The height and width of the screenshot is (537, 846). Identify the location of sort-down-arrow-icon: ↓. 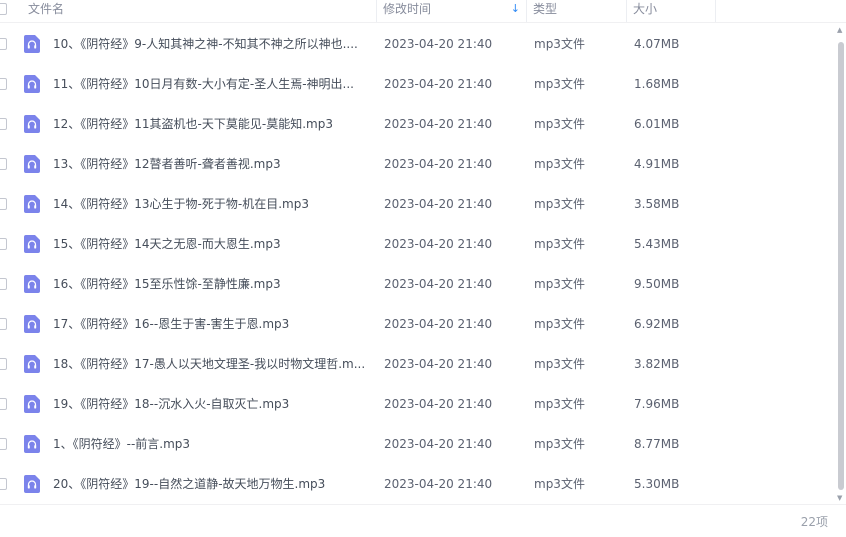
(515, 8).